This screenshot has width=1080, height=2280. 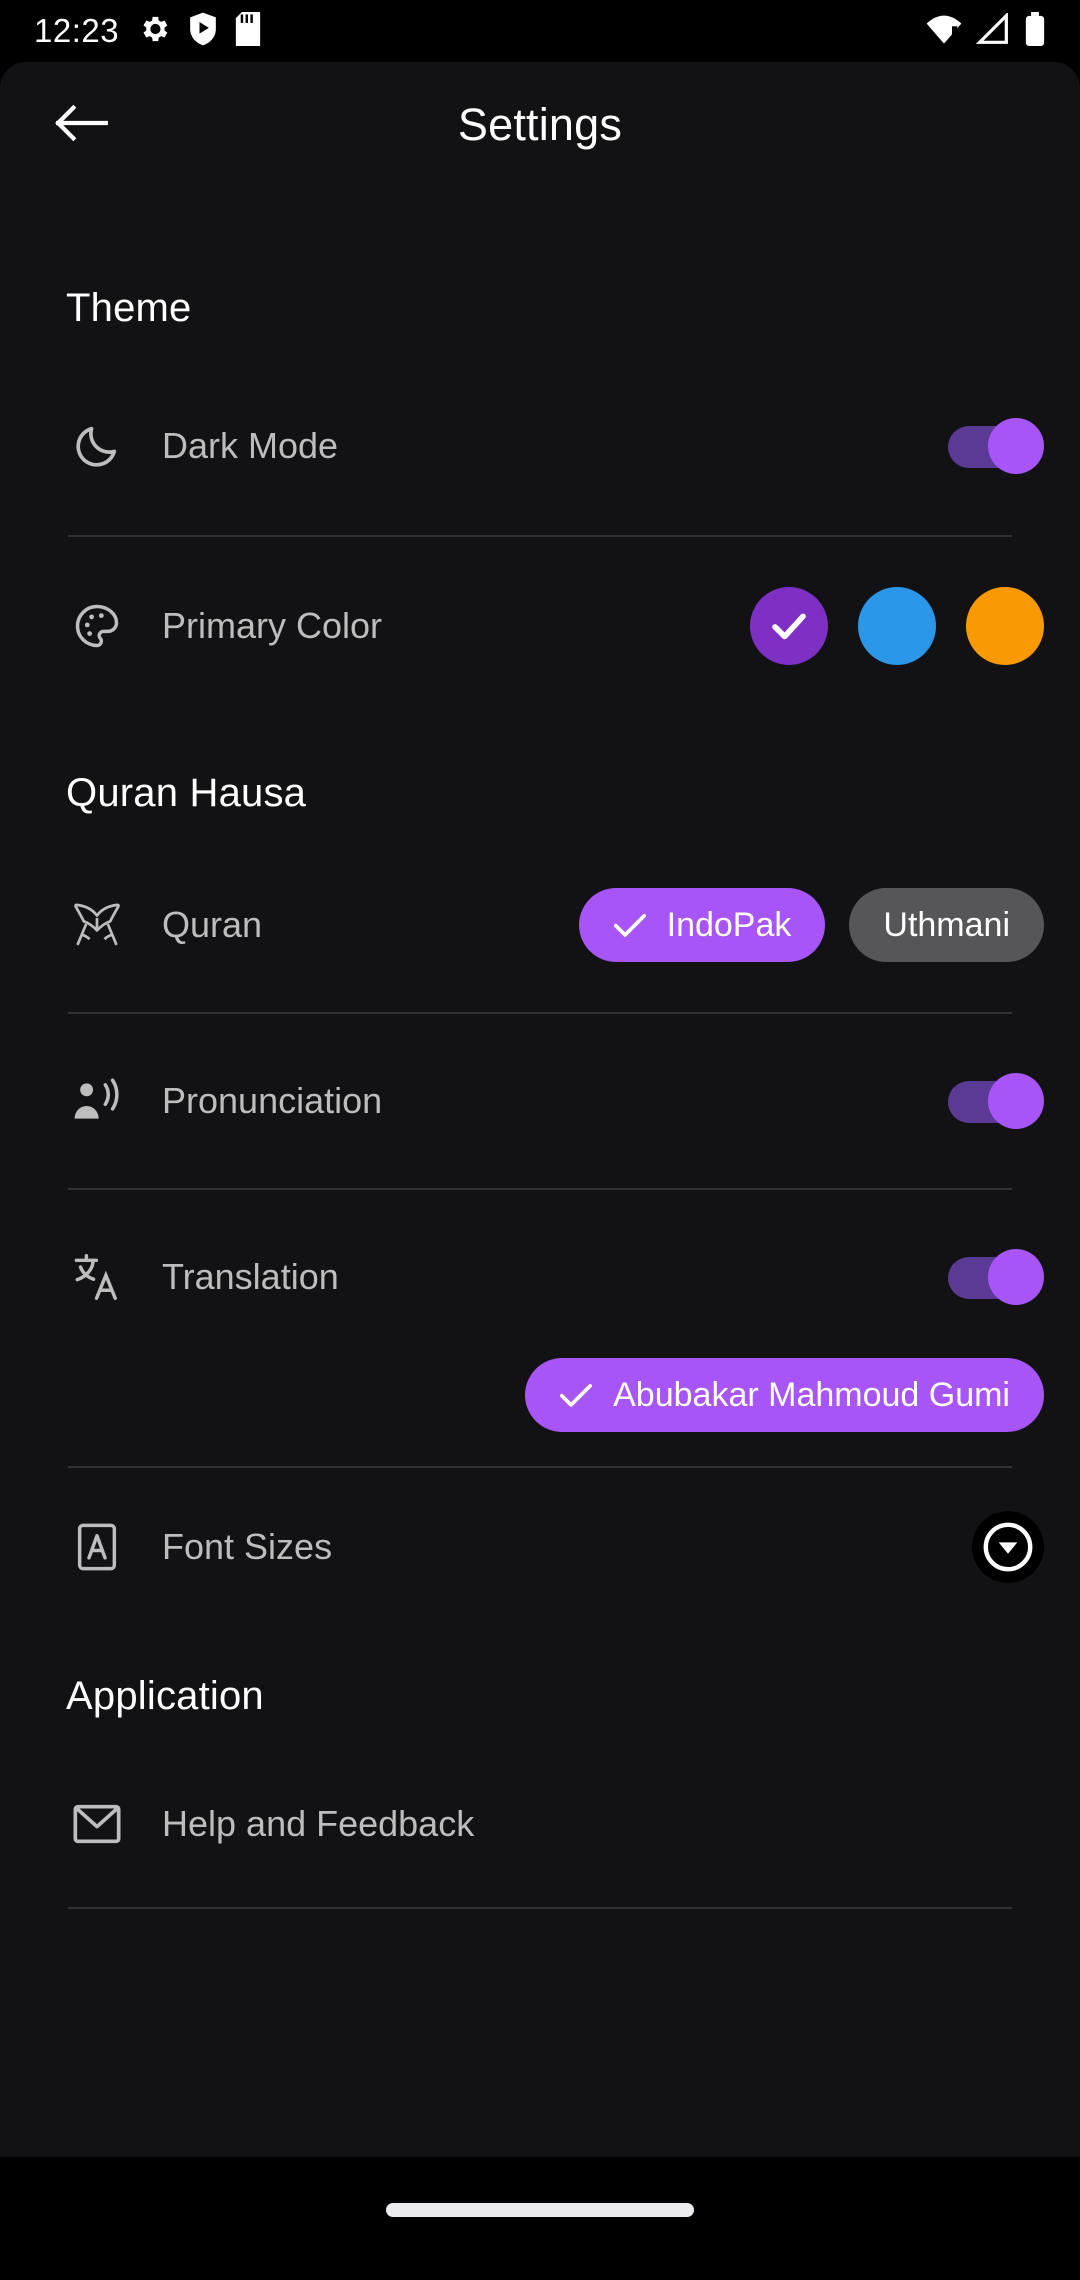 I want to click on swatch-blue, so click(x=897, y=626).